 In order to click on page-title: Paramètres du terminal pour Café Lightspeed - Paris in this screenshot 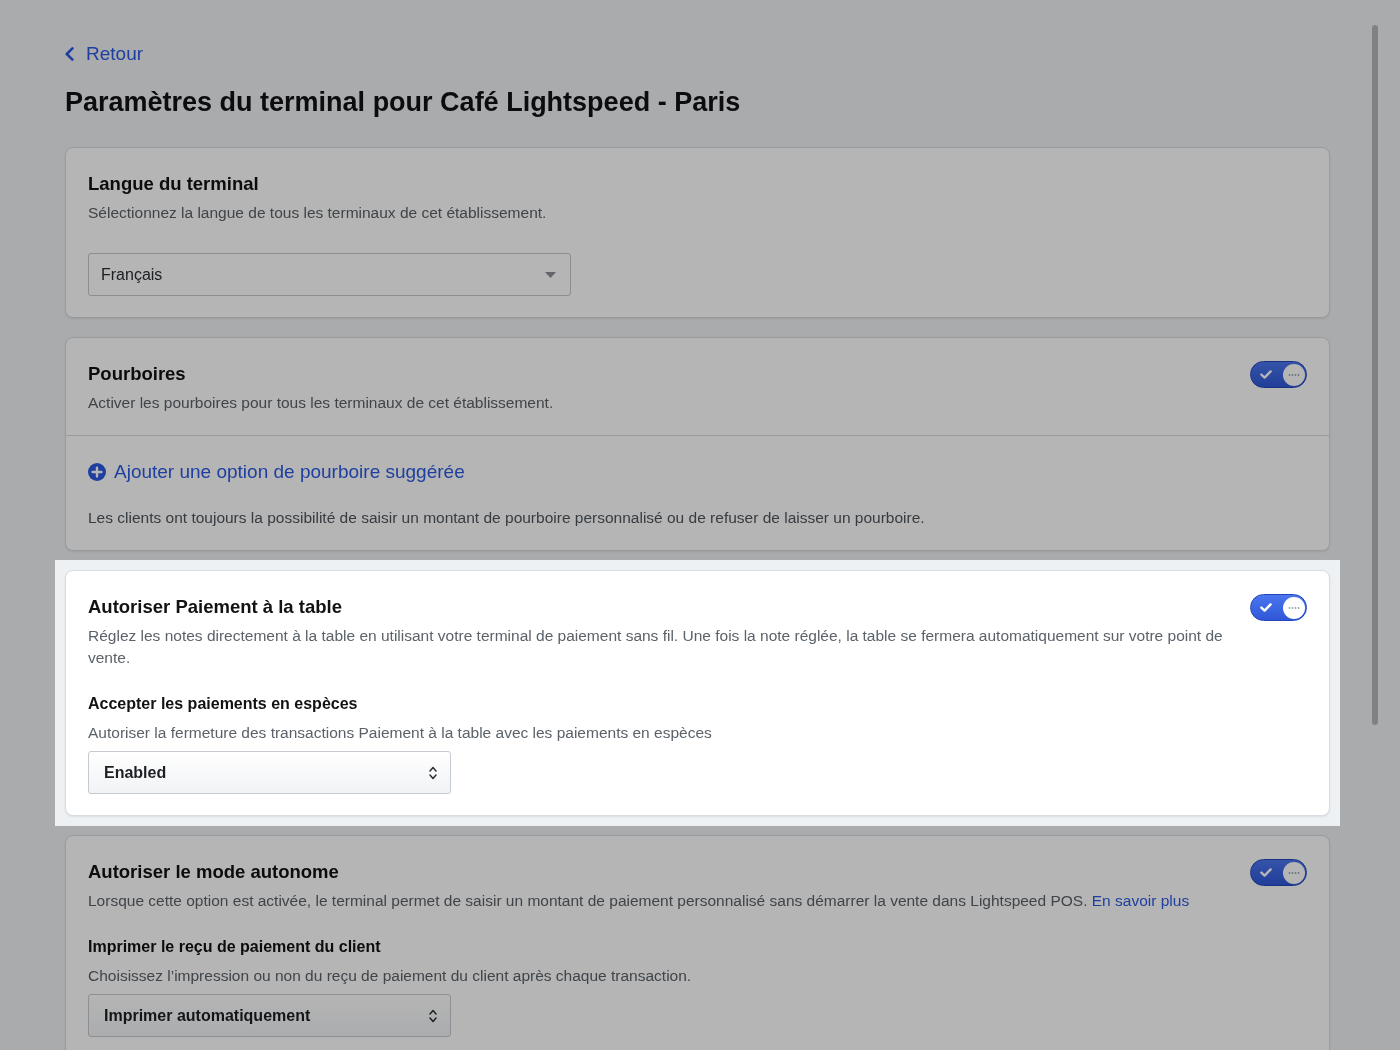, I will do `click(403, 102)`.